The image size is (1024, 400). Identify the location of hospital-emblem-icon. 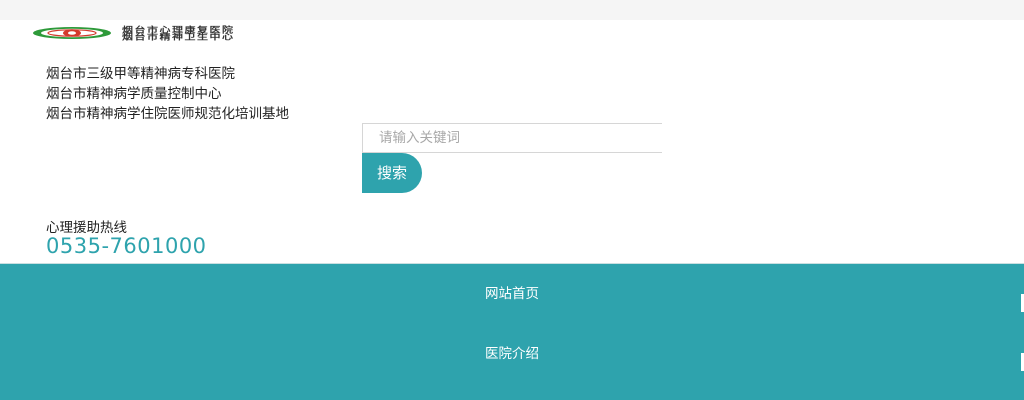
(72, 33).